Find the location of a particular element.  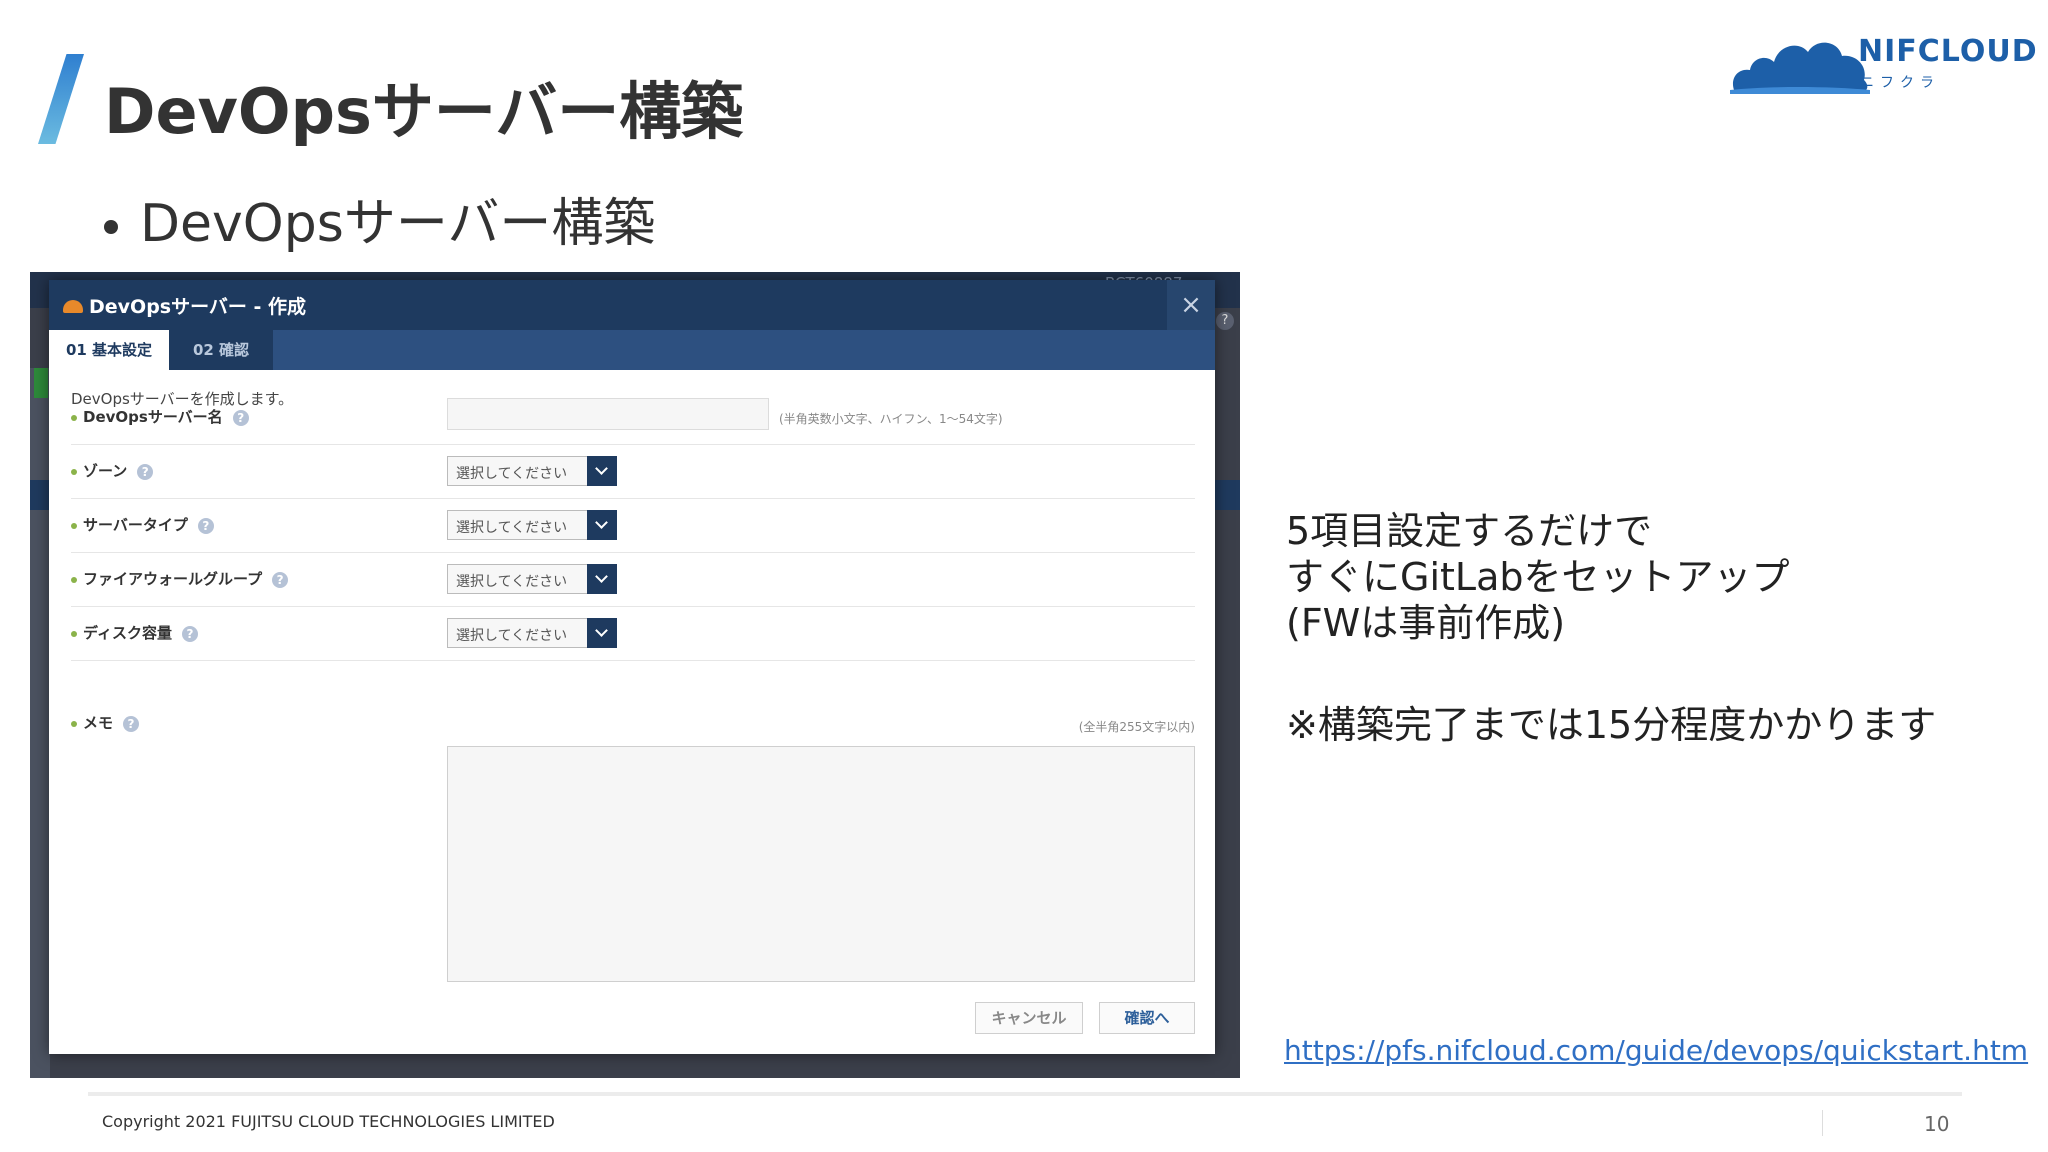

background-status-indicator is located at coordinates (41, 383).